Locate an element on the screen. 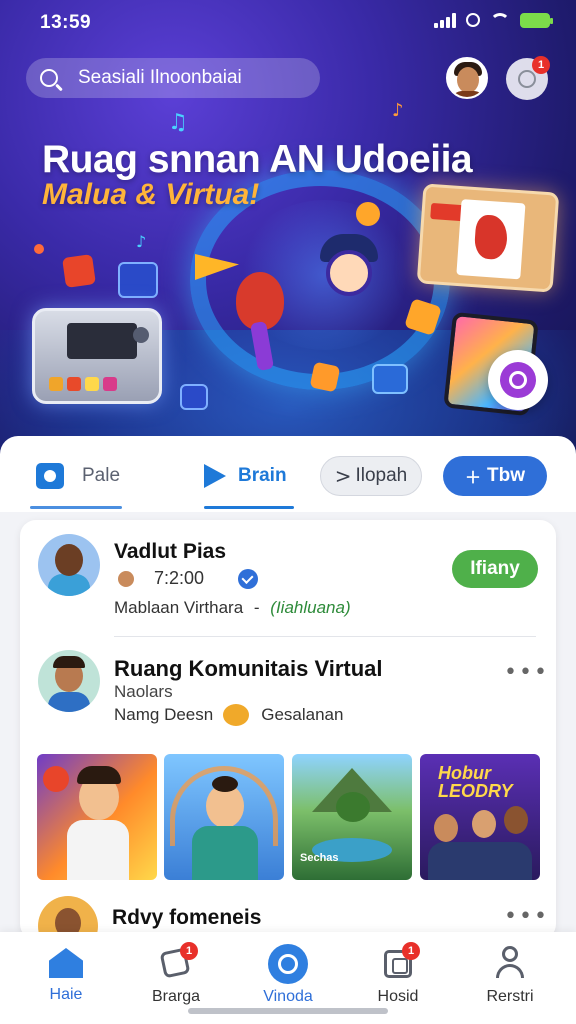 The image size is (576, 1024). signal-icon is located at coordinates (445, 20).